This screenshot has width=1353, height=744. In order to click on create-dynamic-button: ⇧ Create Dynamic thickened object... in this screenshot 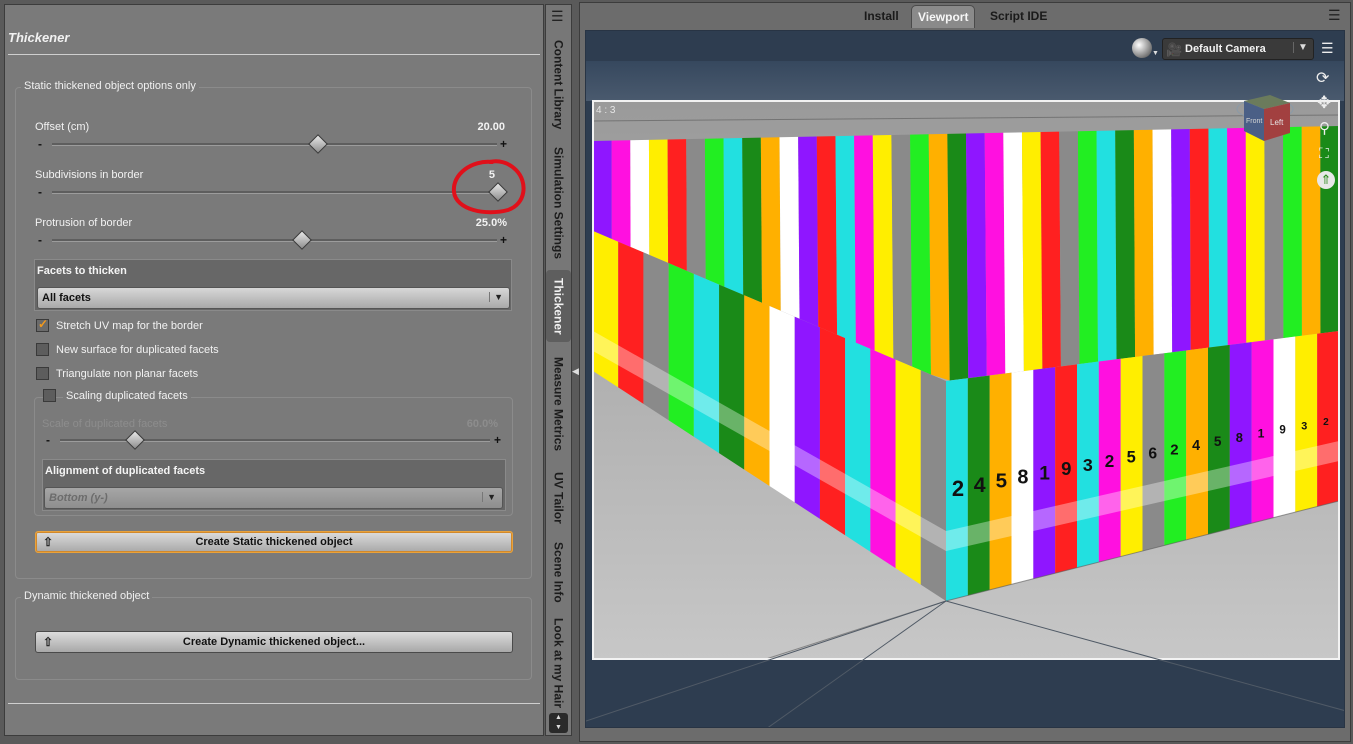, I will do `click(274, 642)`.